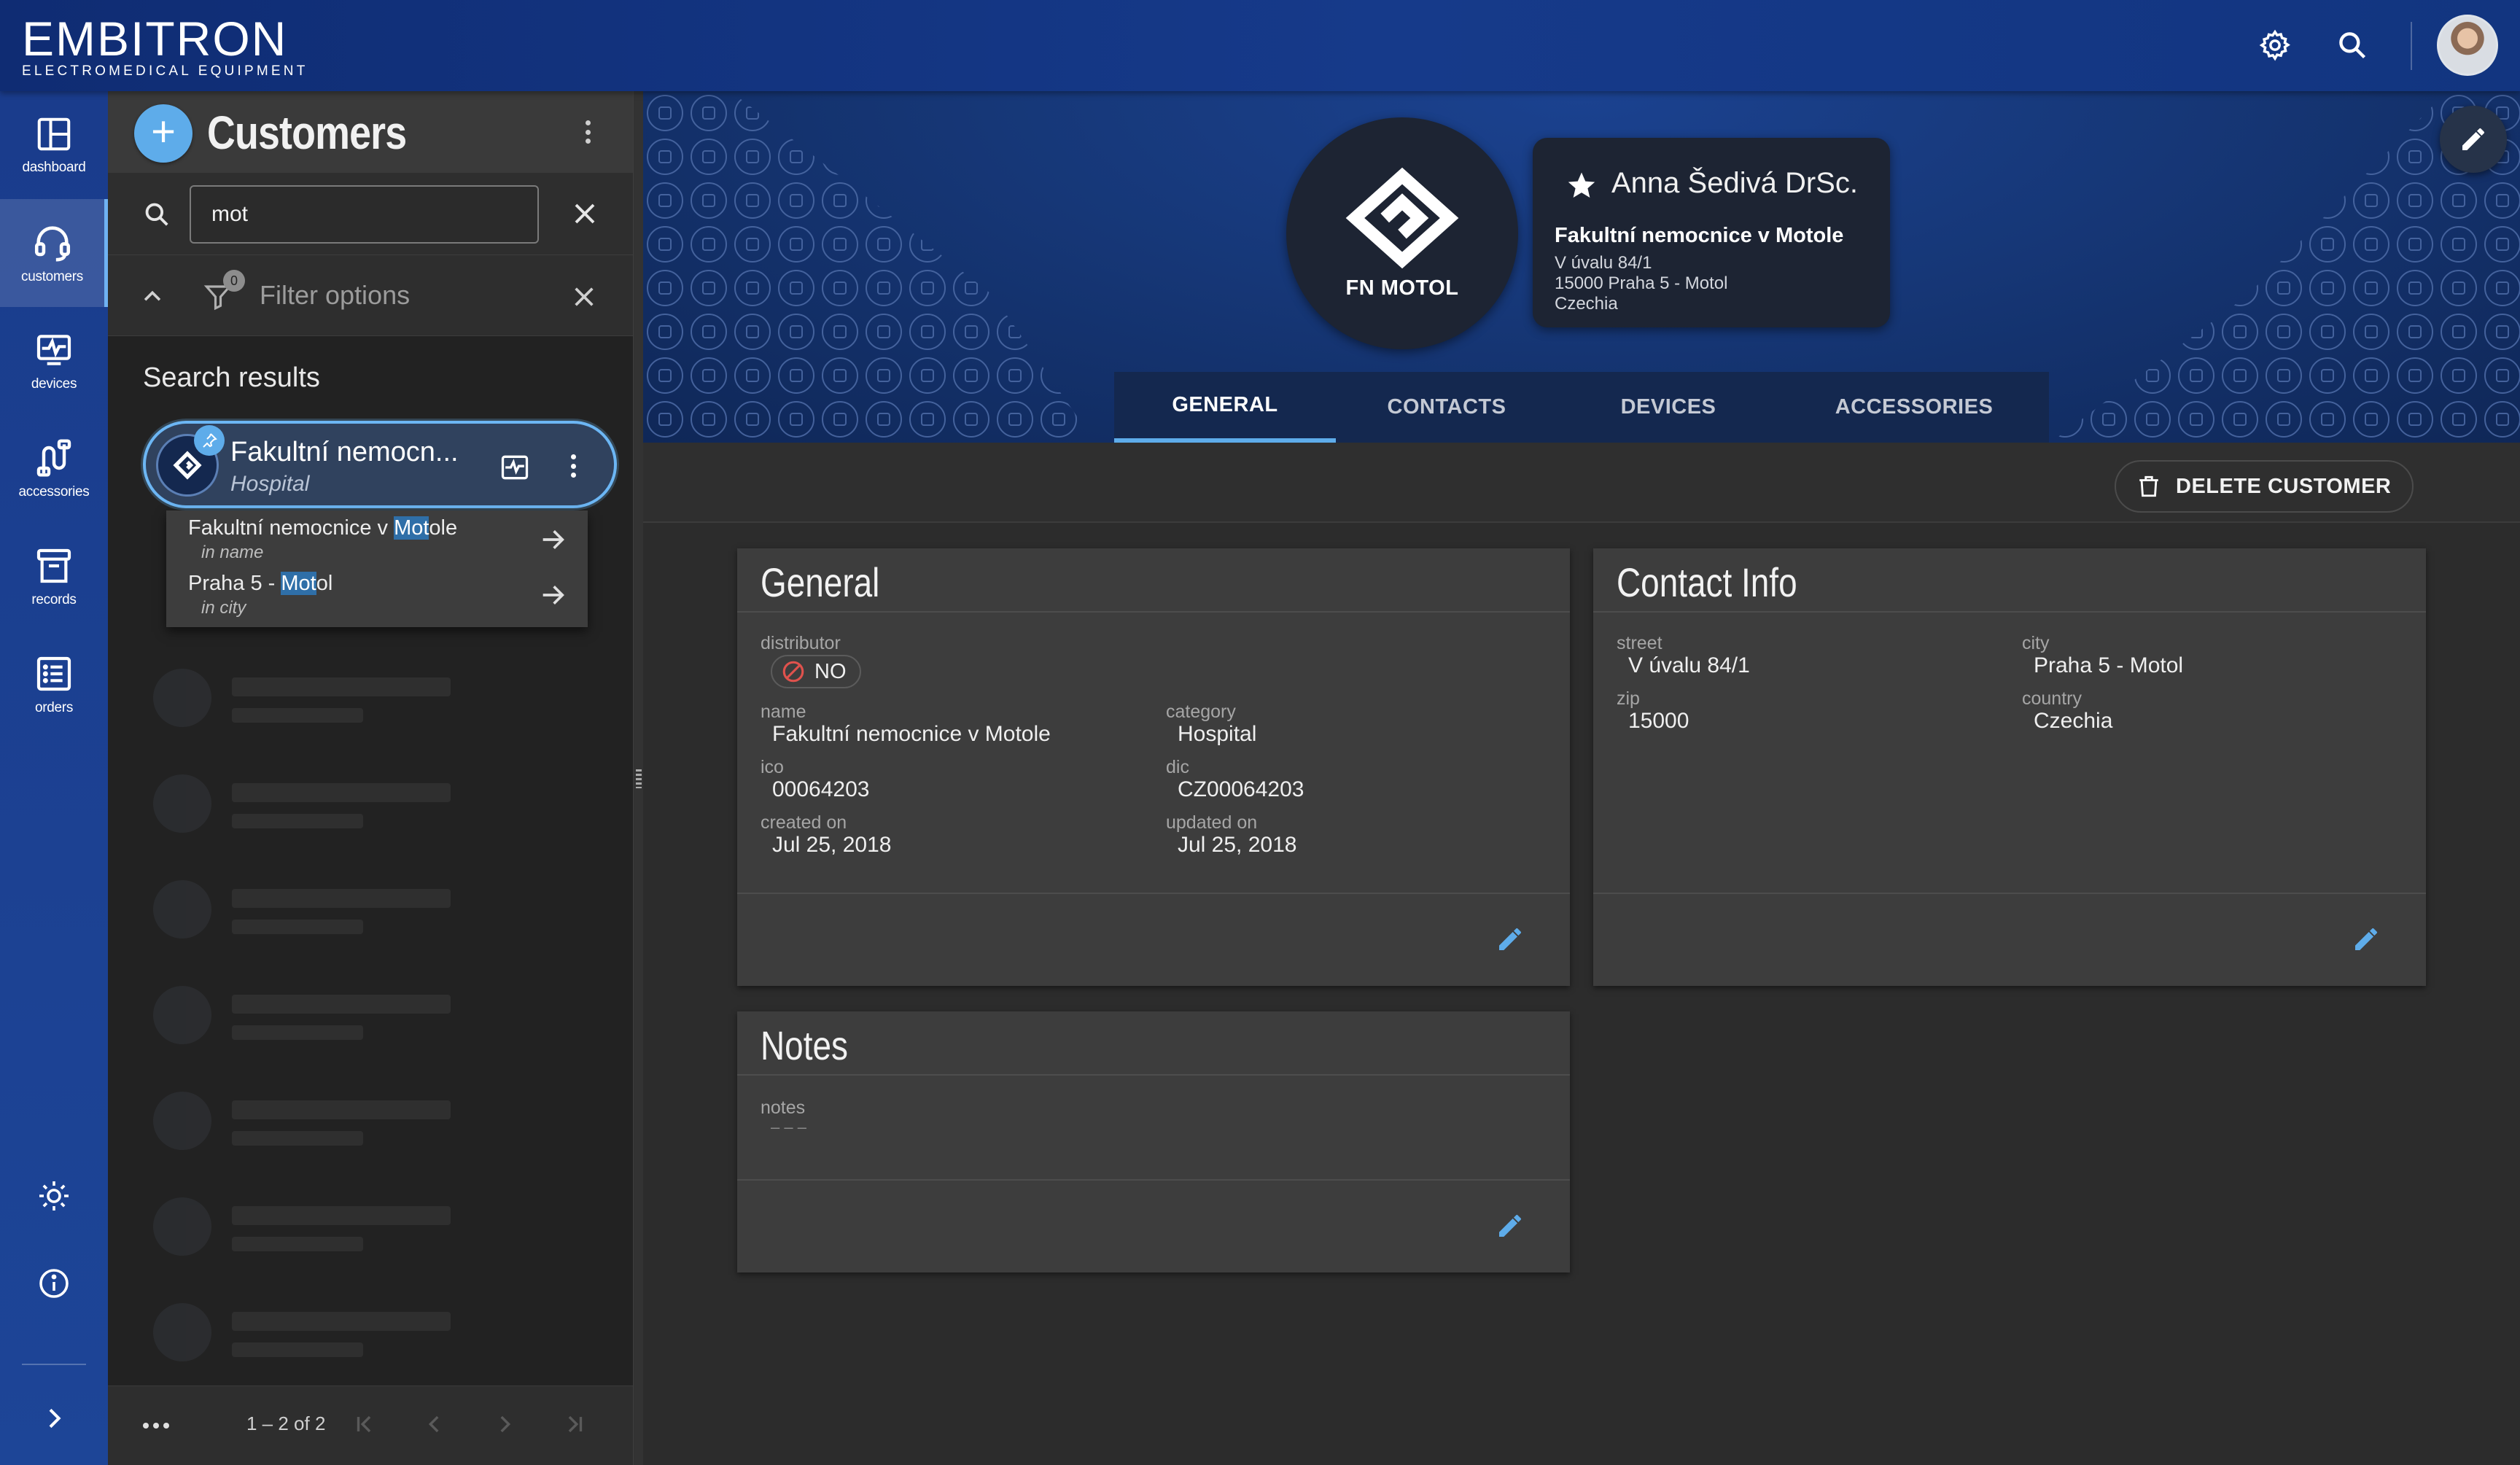  I want to click on chevron-up-icon, so click(152, 296).